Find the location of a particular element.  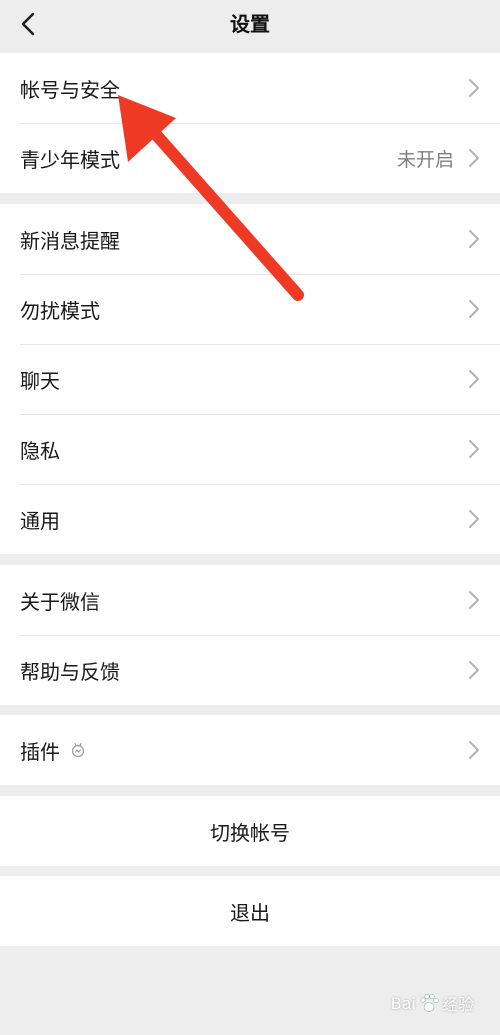

switch-account-group: 切换帐号 is located at coordinates (250, 831).